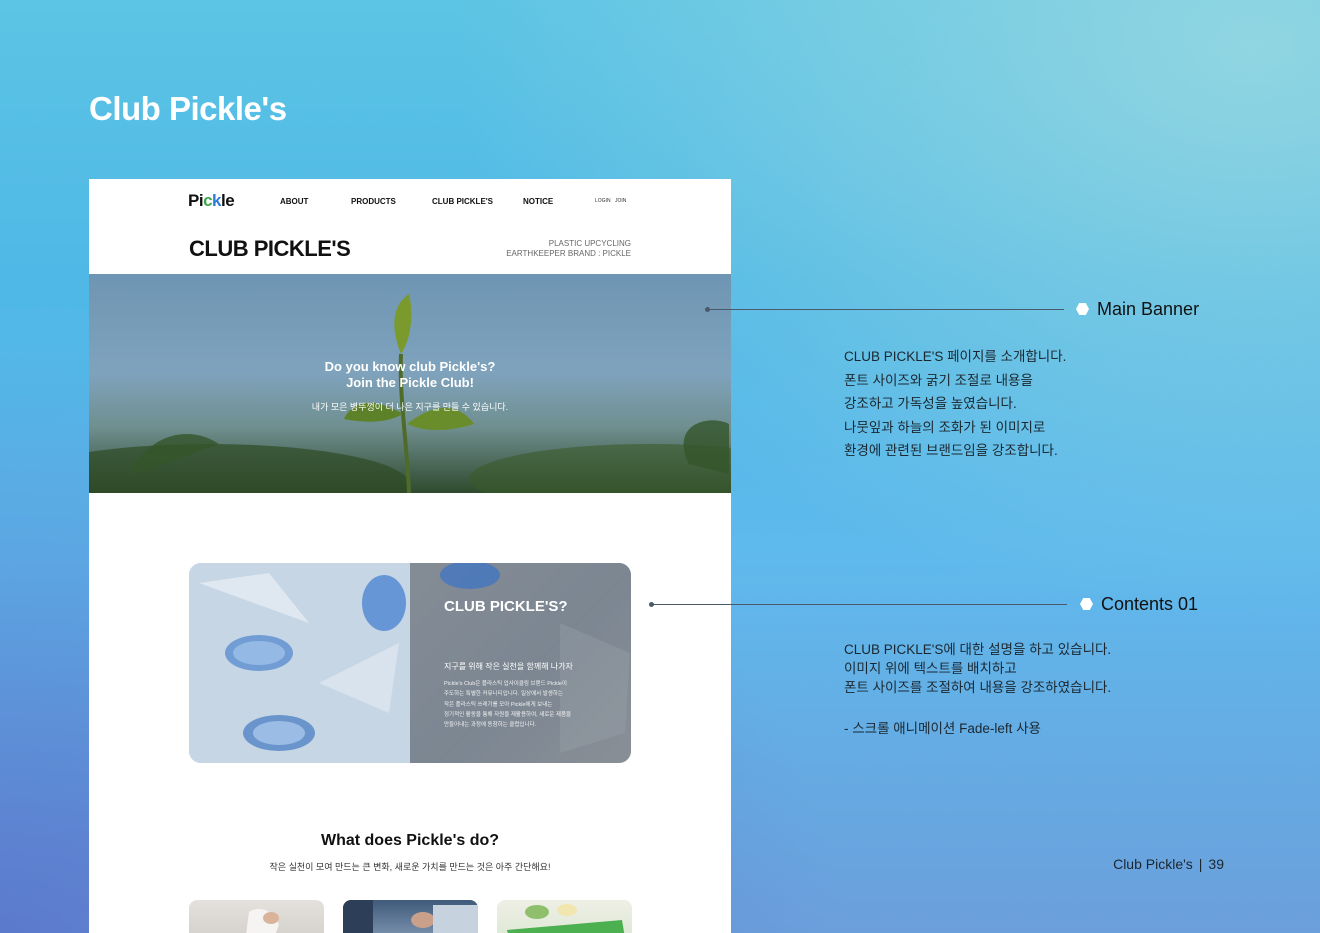 The width and height of the screenshot is (1320, 933). Describe the element at coordinates (410, 840) in the screenshot. I see `section-title: What does Pickle's do?` at that location.